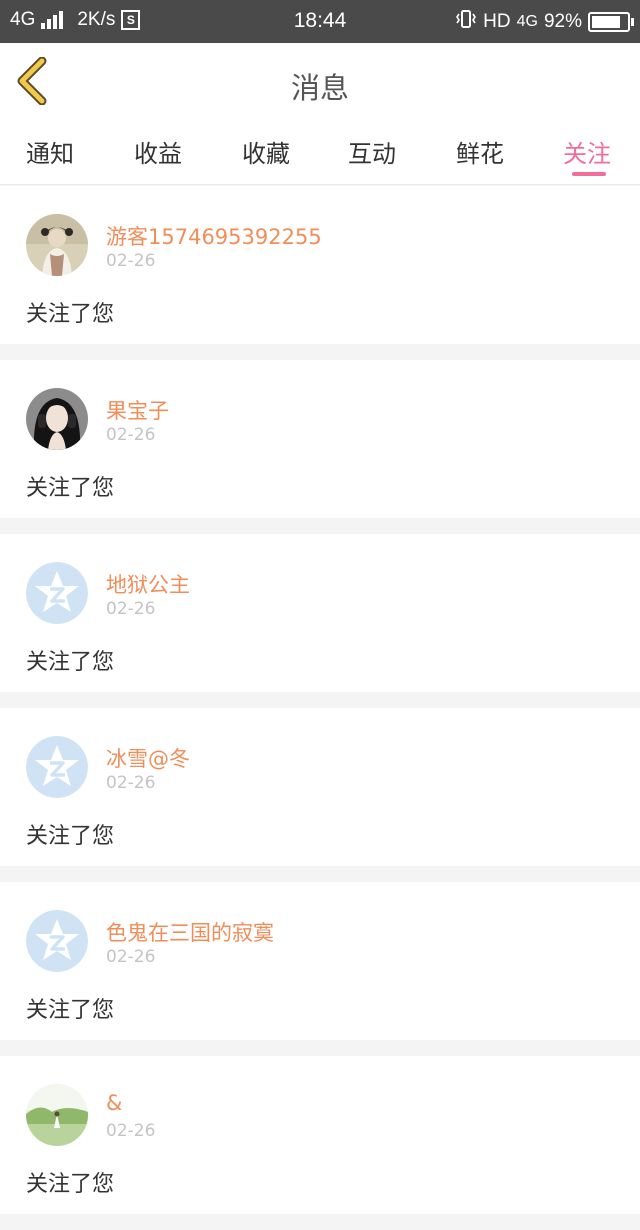 This screenshot has height=1230, width=640. What do you see at coordinates (320, 787) in the screenshot?
I see `list-item: 冰雪@冬 02-26 关注了您` at bounding box center [320, 787].